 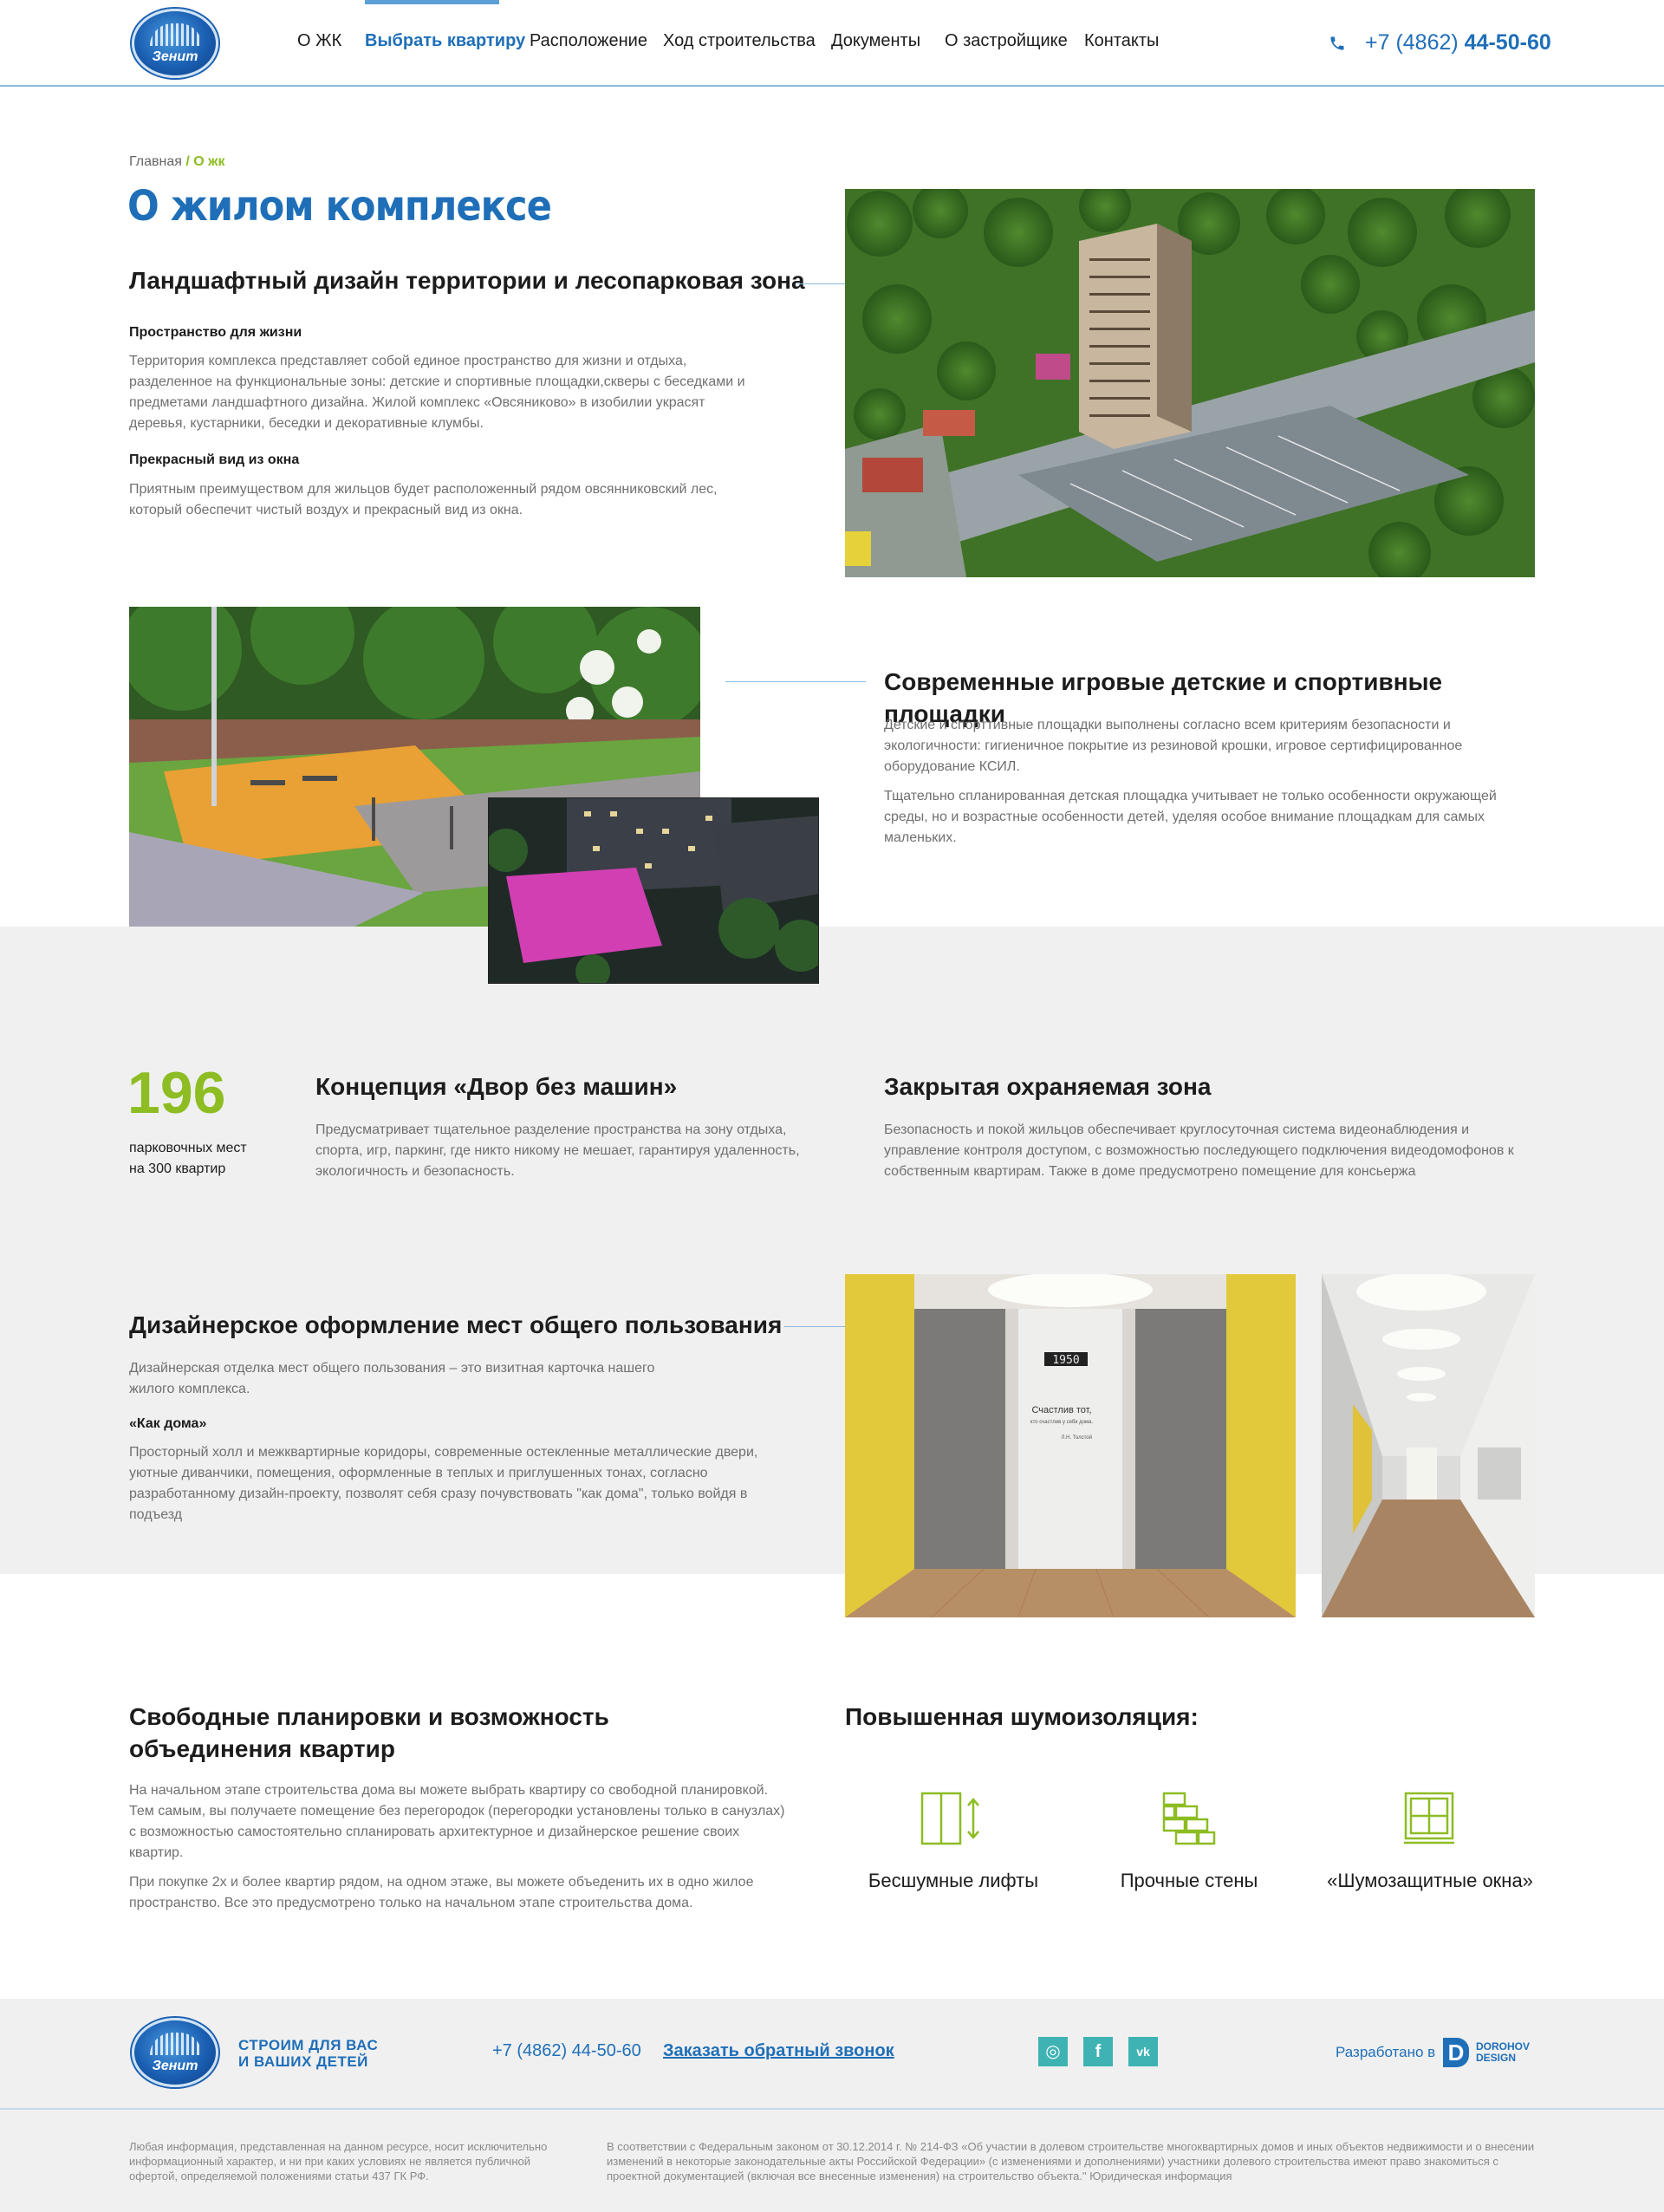 I want to click on parking-caption: парковочных мест на 300 квартир, so click(x=188, y=1159).